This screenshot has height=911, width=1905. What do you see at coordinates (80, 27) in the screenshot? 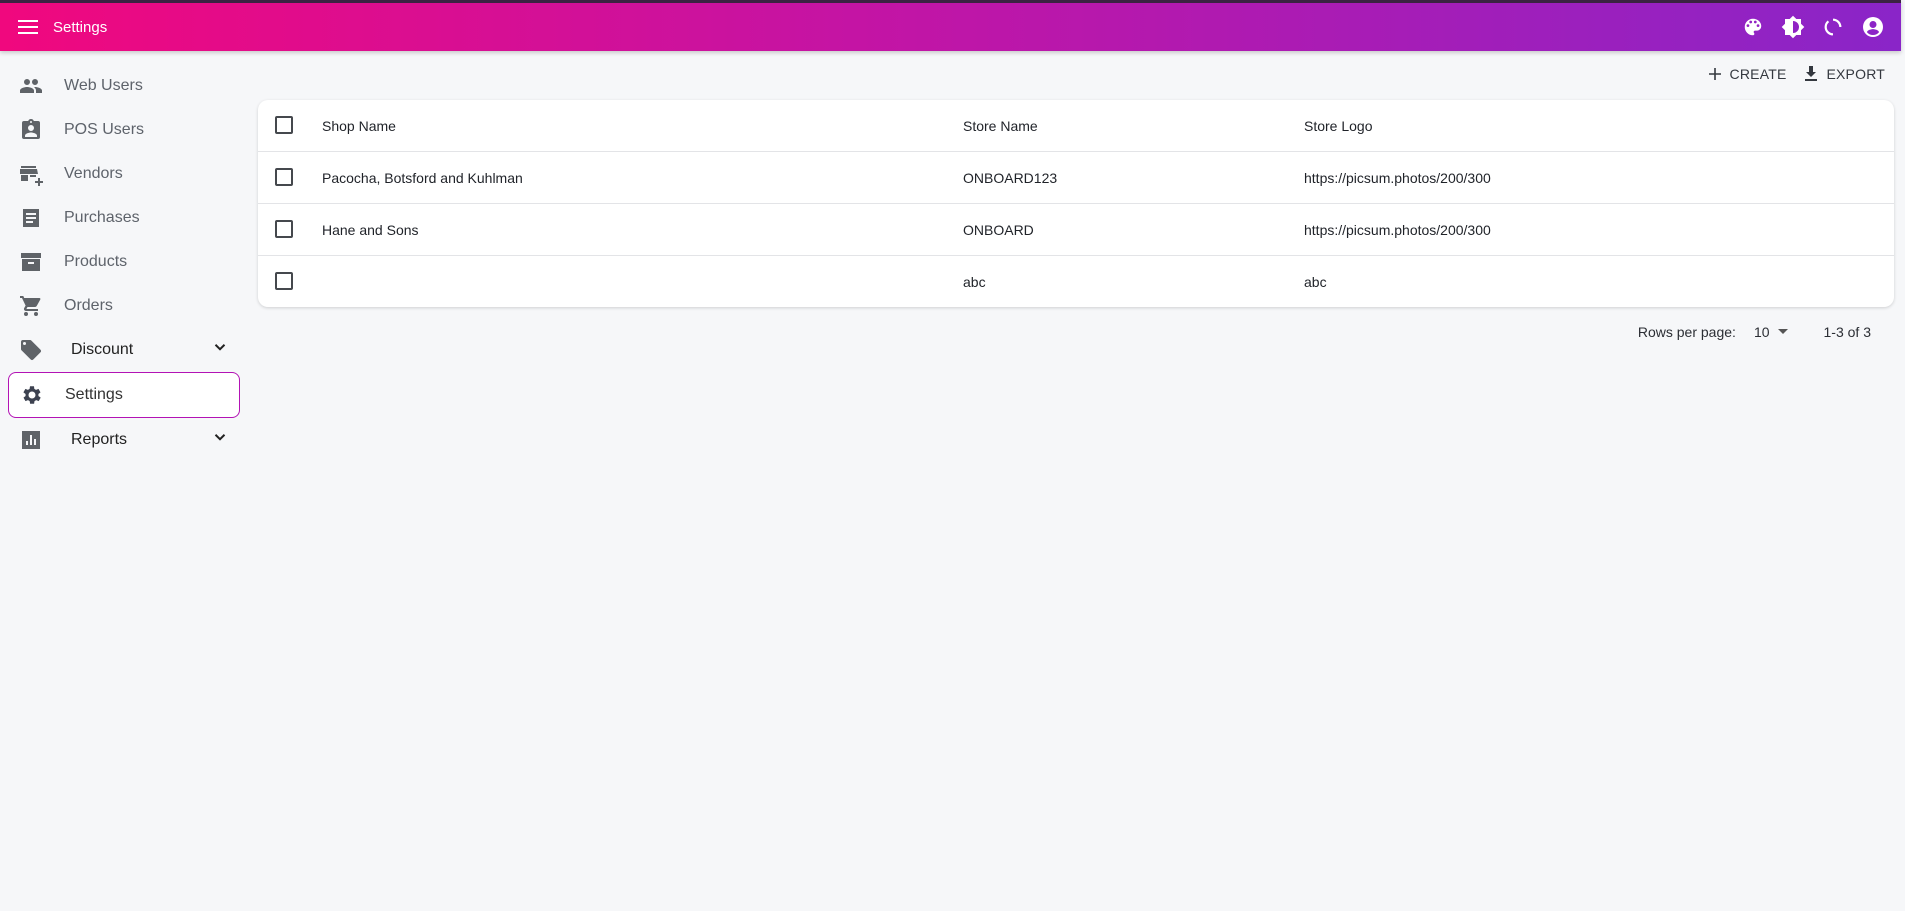
I see `page-title: Settings` at bounding box center [80, 27].